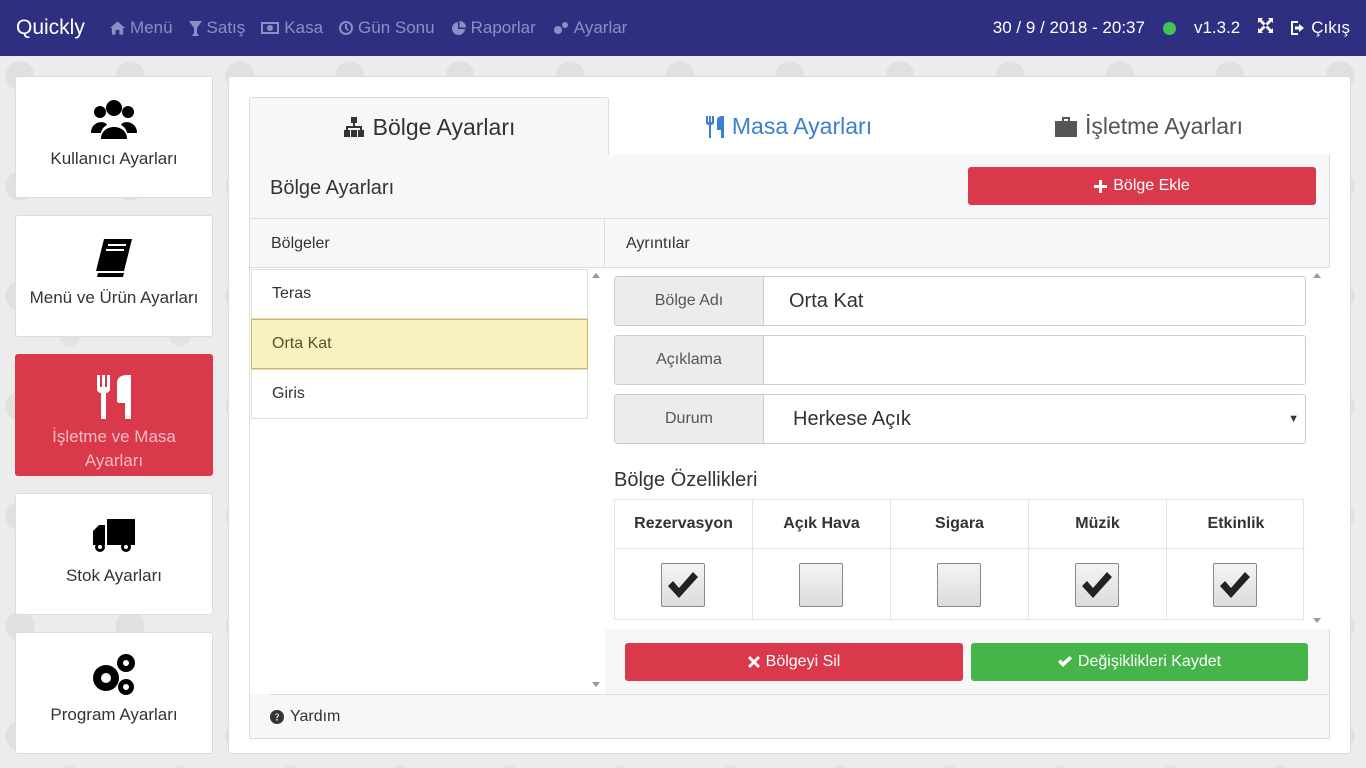 This screenshot has width=1366, height=768. What do you see at coordinates (270, 28) in the screenshot?
I see `money-icon` at bounding box center [270, 28].